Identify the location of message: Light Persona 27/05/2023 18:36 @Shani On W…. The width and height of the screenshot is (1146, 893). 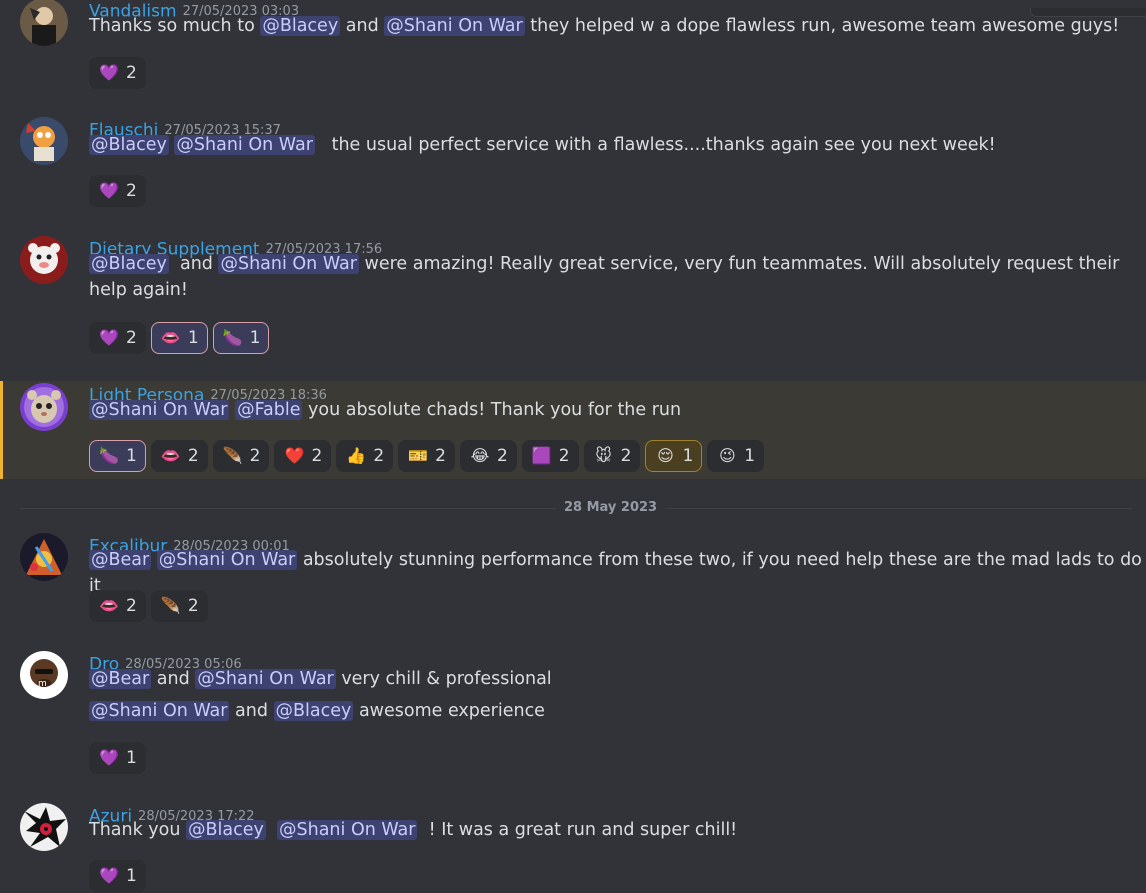
(573, 430).